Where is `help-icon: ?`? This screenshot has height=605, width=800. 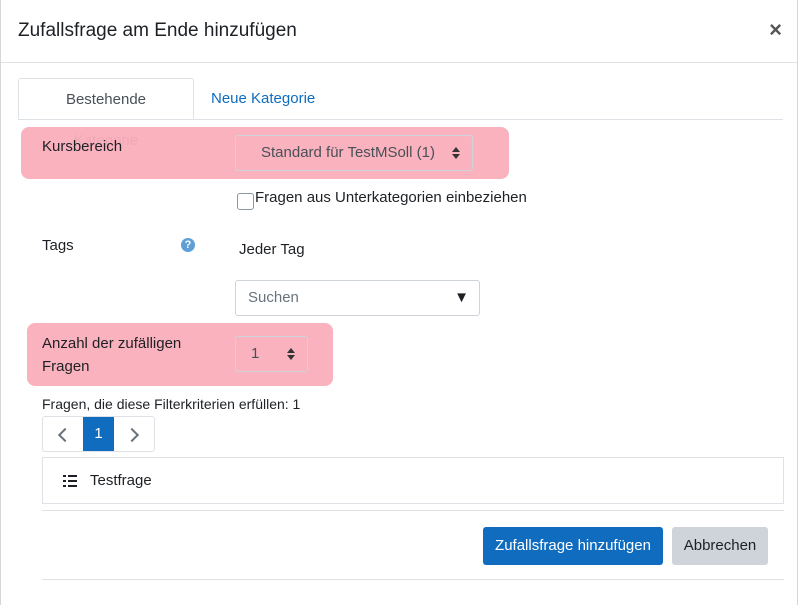 help-icon: ? is located at coordinates (188, 245).